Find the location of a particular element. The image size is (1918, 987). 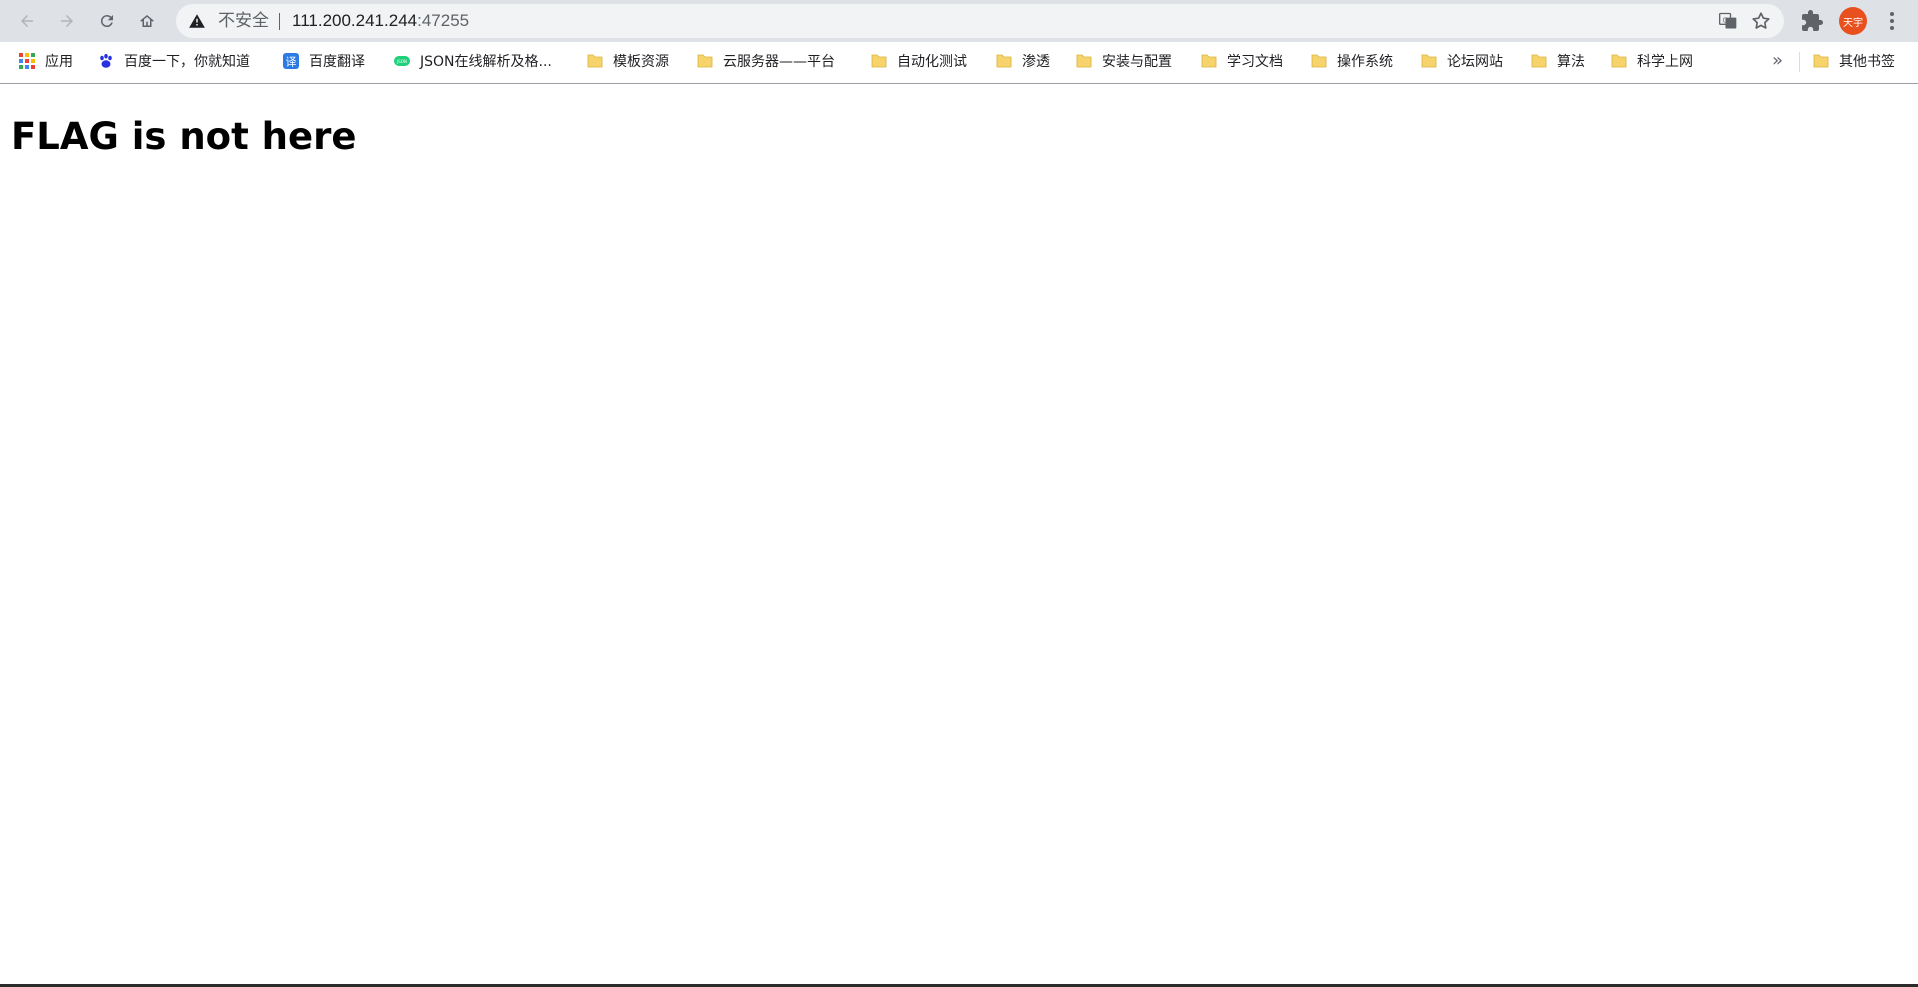

bookmarks-divider is located at coordinates (1799, 62).